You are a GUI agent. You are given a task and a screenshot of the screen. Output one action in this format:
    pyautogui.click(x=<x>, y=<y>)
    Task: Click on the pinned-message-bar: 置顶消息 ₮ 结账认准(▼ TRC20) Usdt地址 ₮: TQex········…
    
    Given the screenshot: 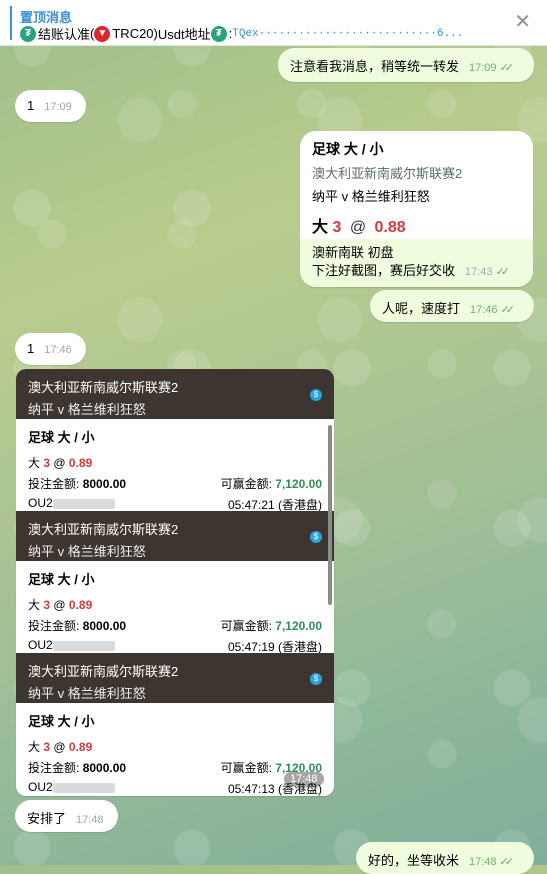 What is the action you would take?
    pyautogui.click(x=273, y=23)
    